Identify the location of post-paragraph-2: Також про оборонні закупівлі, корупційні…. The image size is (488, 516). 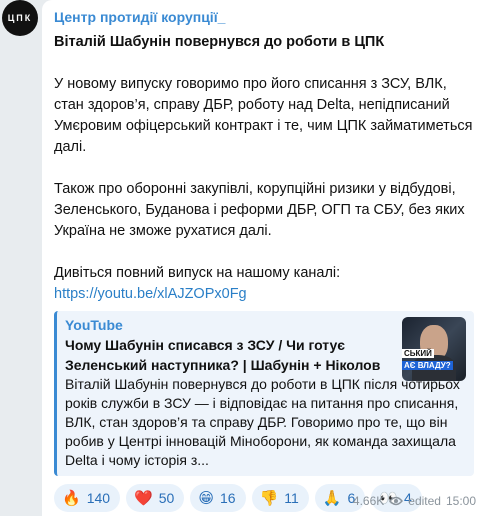
(259, 210).